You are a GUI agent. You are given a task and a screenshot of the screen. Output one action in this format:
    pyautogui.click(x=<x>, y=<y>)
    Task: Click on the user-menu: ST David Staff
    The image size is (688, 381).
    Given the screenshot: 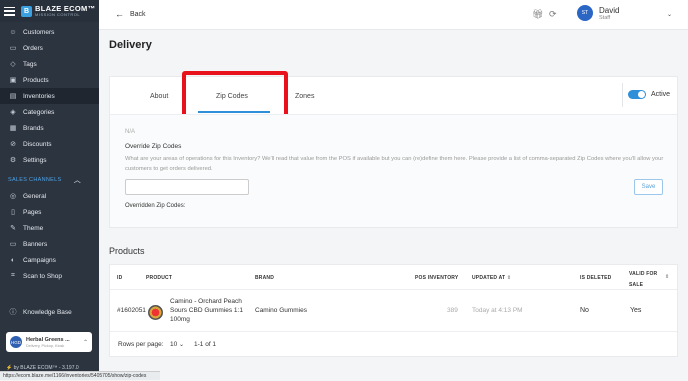 What is the action you would take?
    pyautogui.click(x=598, y=13)
    